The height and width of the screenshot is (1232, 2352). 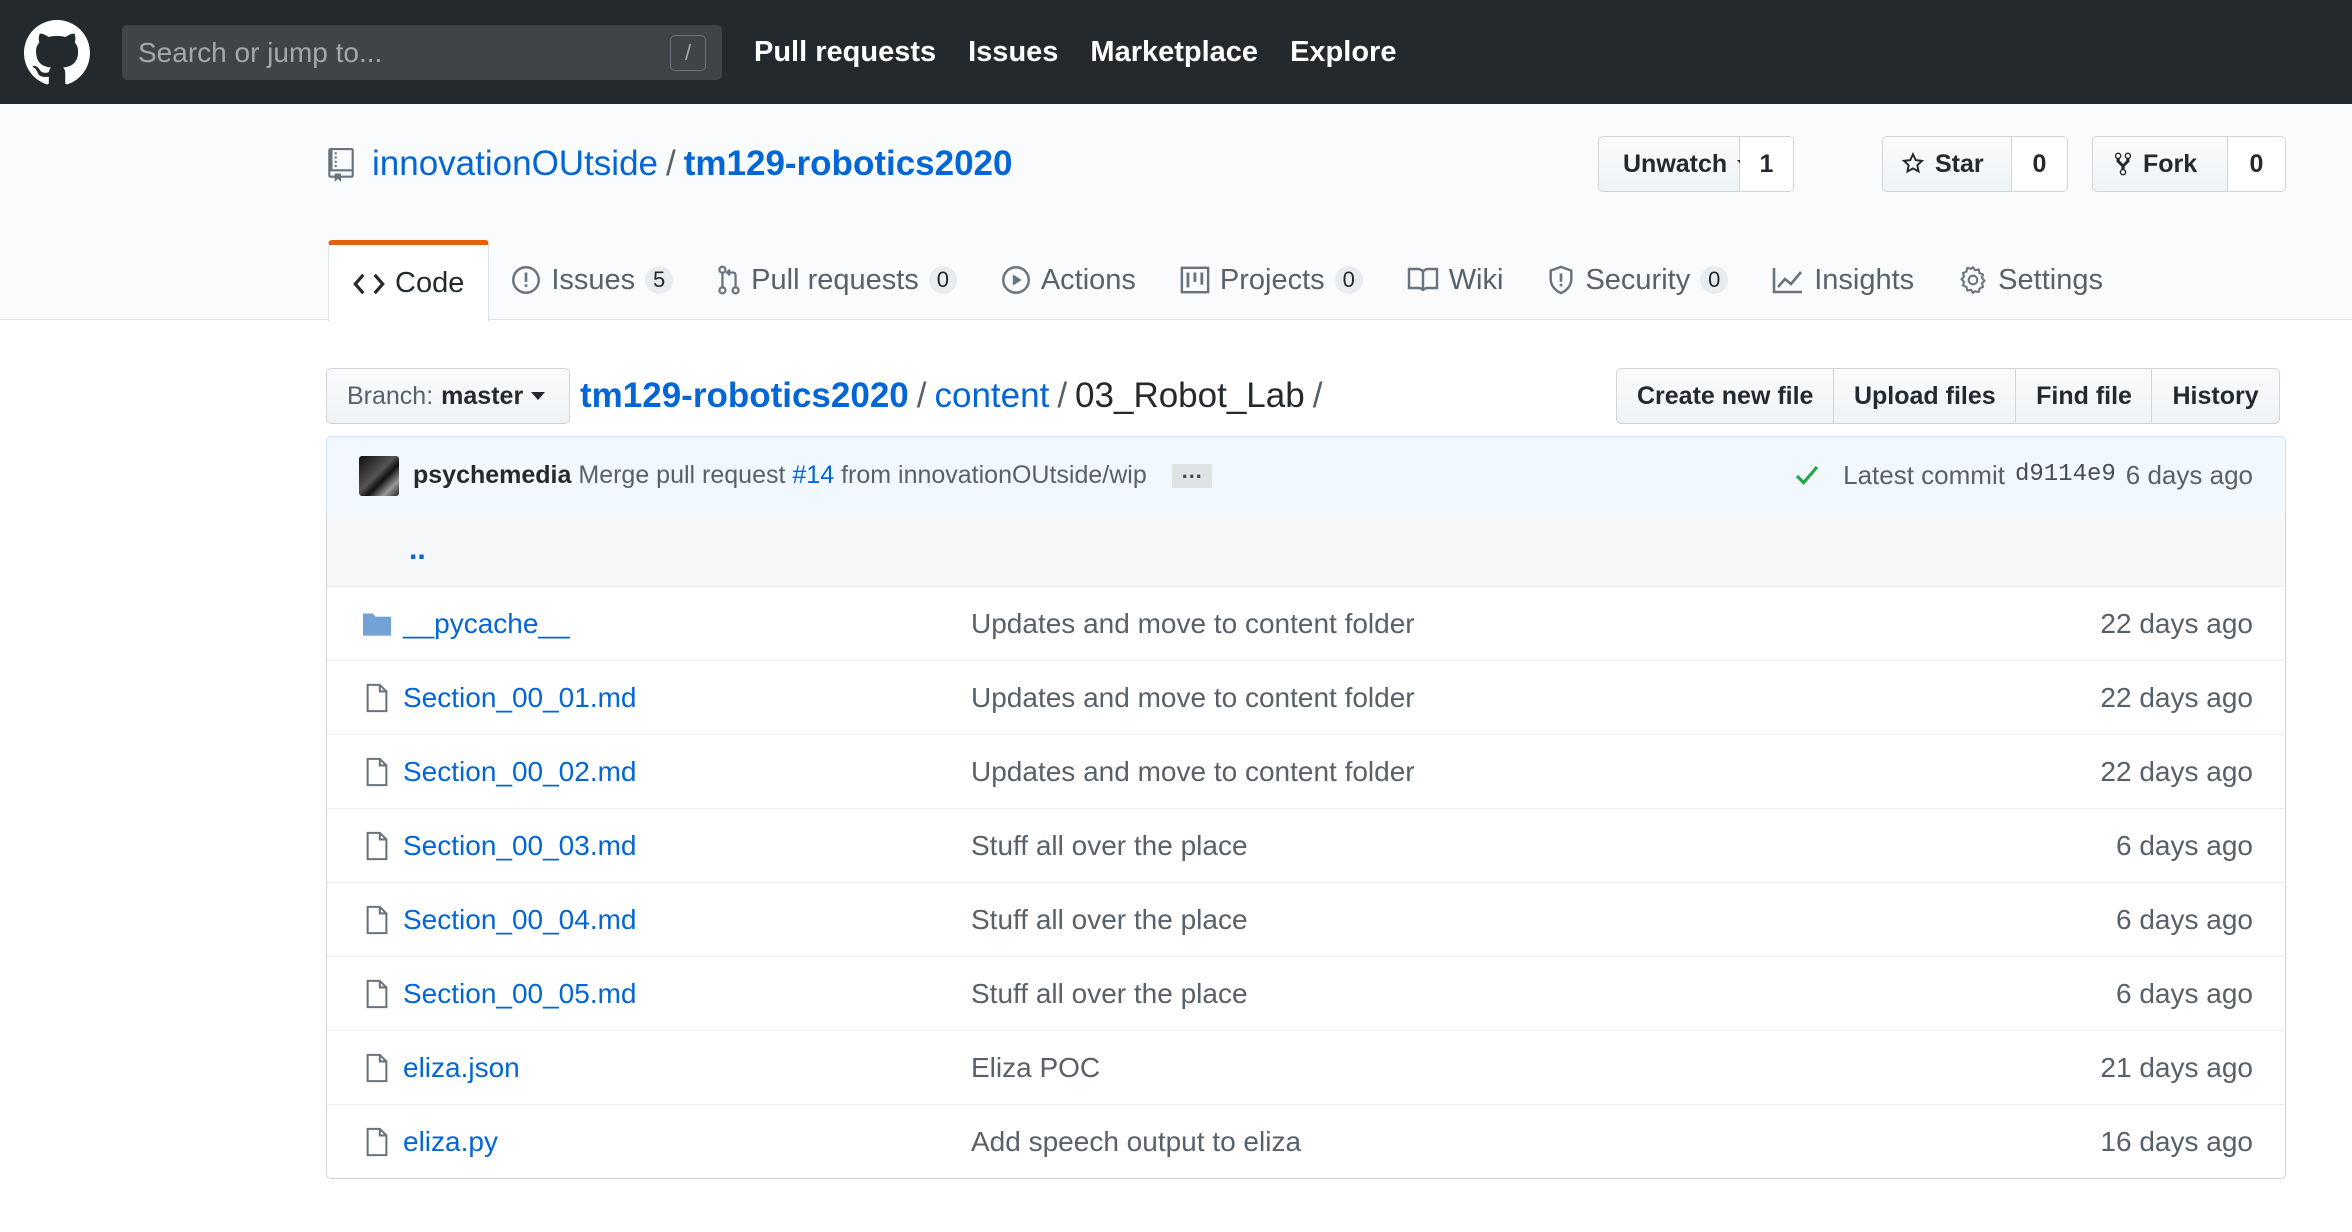 I want to click on tab-actions: Actions, so click(x=1068, y=280).